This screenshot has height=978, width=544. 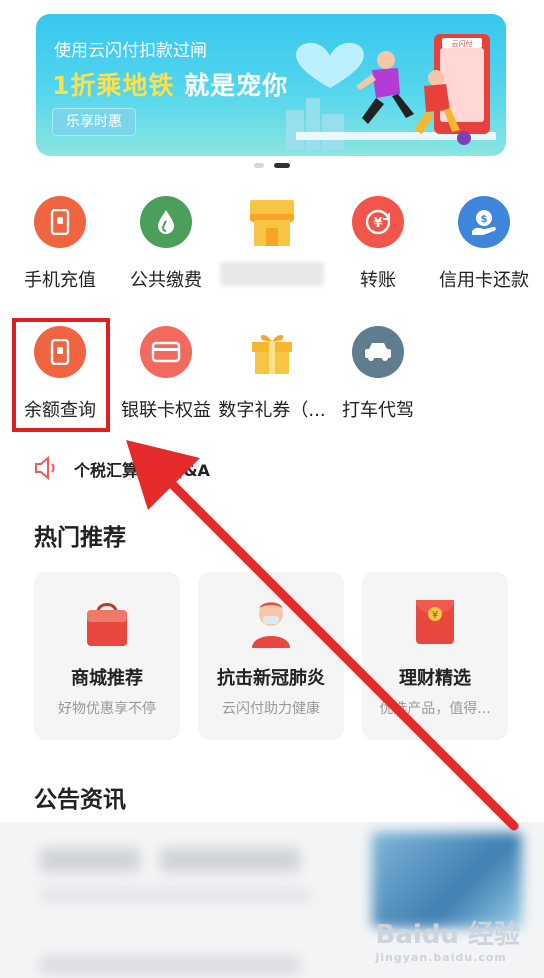 I want to click on hot-section-title: 热门推荐, so click(x=80, y=538).